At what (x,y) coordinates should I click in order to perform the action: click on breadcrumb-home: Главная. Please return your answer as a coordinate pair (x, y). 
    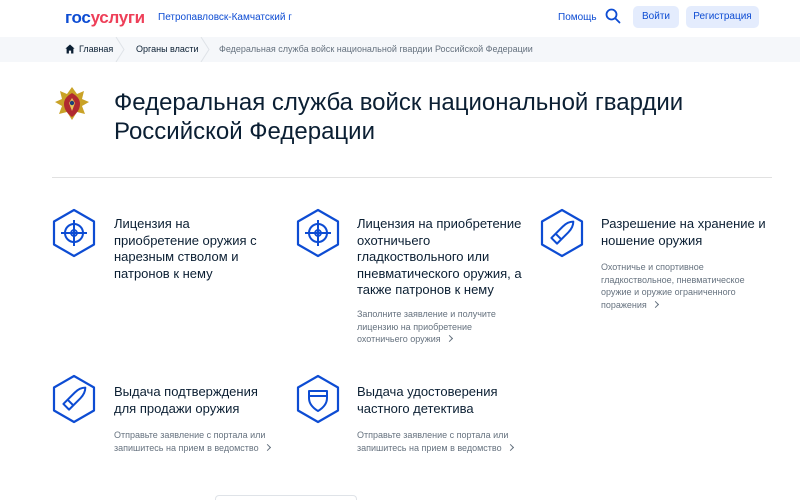
    Looking at the image, I should click on (89, 49).